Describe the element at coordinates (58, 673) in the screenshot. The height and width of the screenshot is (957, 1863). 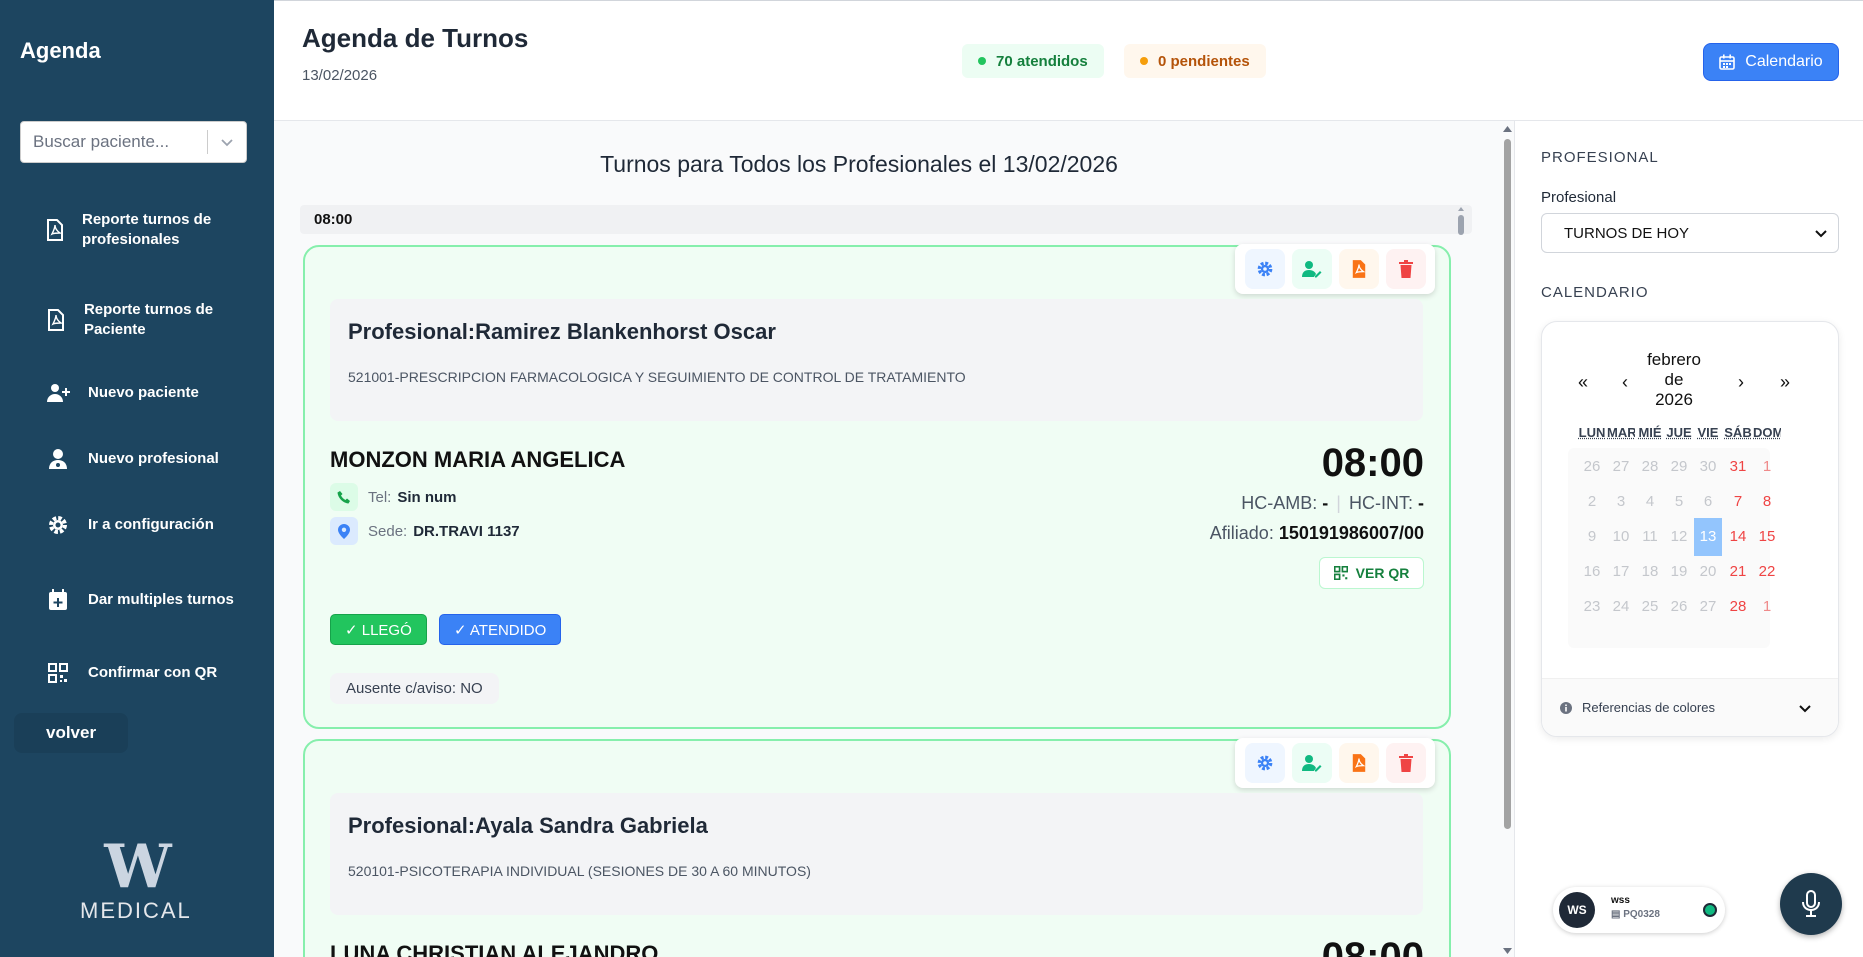
I see `qr-code-icon` at that location.